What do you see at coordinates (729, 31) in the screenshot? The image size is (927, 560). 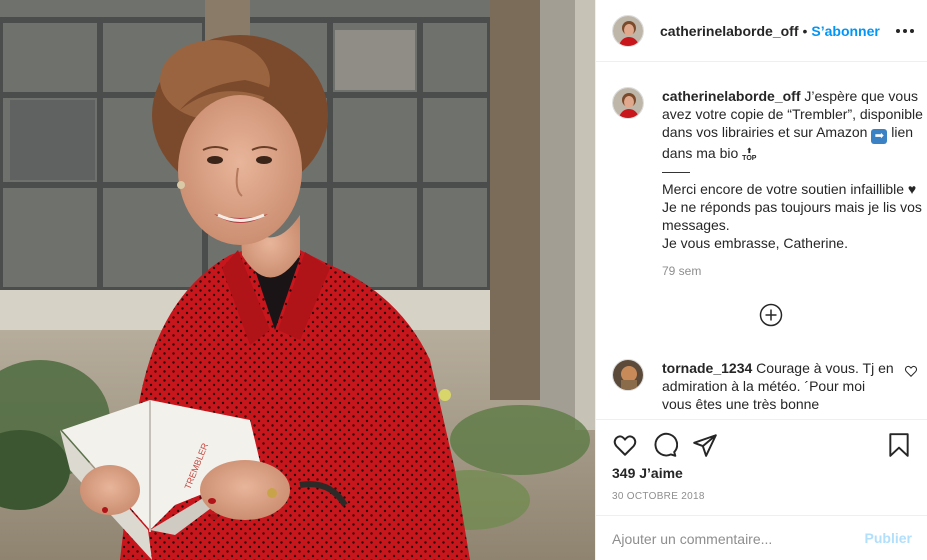 I see `author-username: catherinelaborde_off` at bounding box center [729, 31].